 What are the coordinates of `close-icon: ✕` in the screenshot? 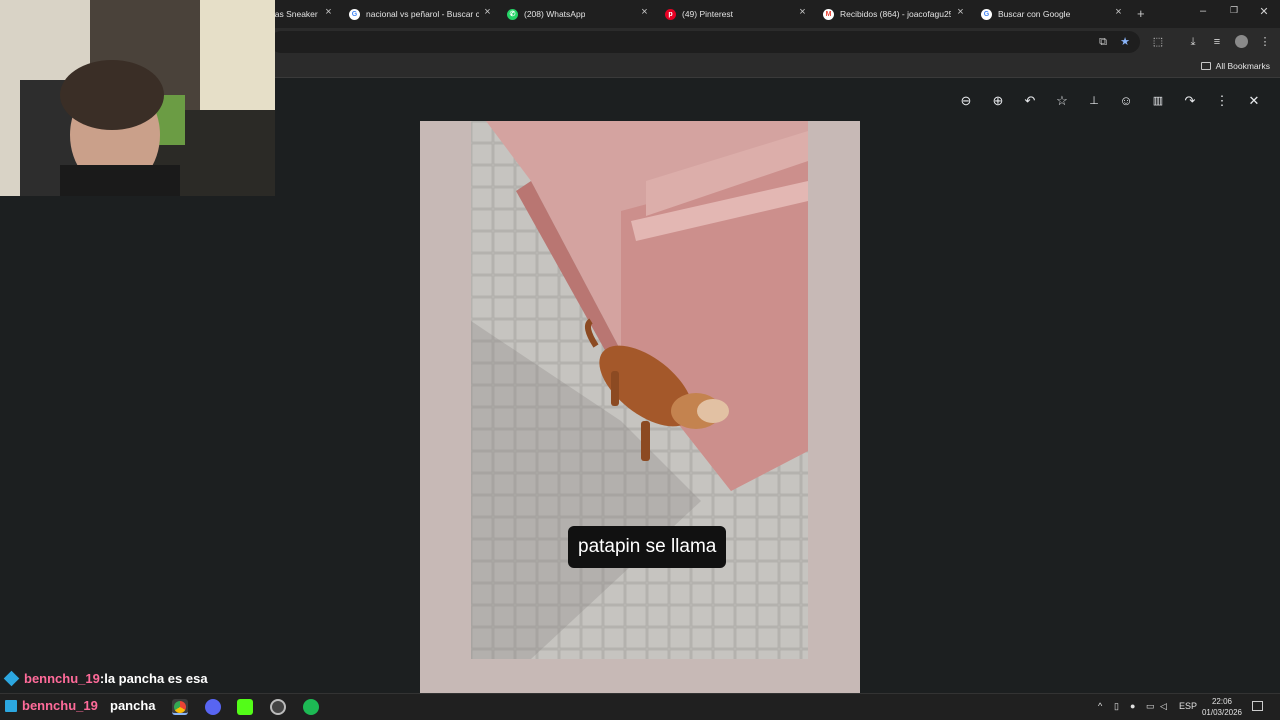 It's located at (1254, 101).